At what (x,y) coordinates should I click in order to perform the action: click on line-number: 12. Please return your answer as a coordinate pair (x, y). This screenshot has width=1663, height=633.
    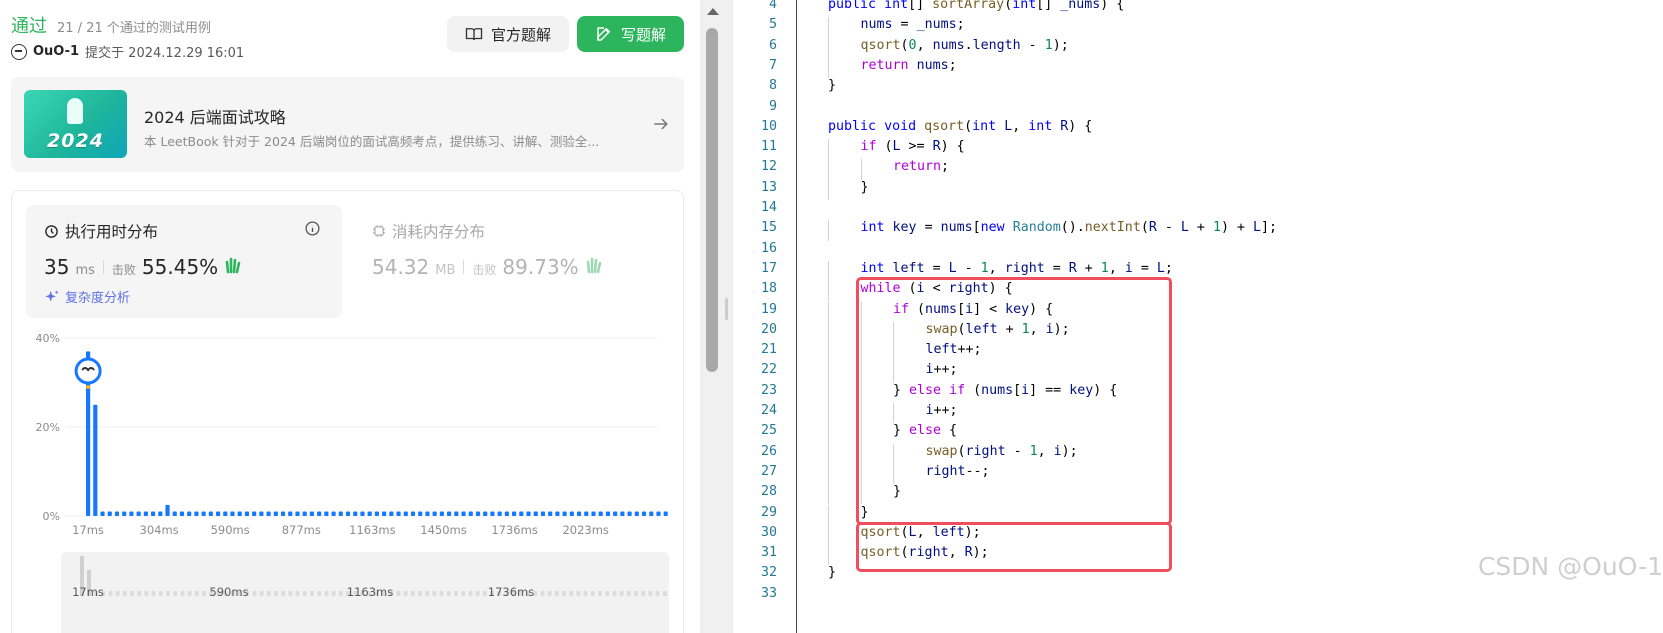
    Looking at the image, I should click on (768, 167).